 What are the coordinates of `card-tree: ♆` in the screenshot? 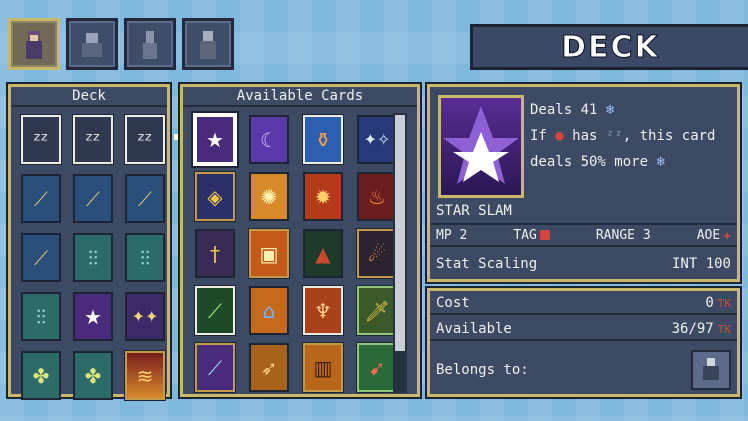 It's located at (323, 310).